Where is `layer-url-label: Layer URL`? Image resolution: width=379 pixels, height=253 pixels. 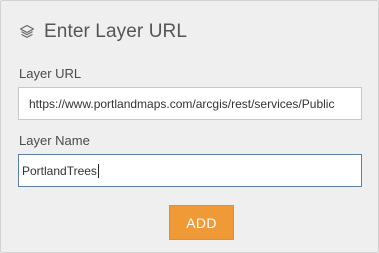
layer-url-label: Layer URL is located at coordinates (50, 73).